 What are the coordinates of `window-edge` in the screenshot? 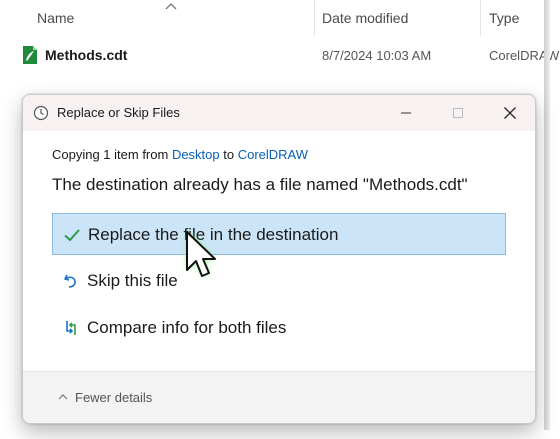 It's located at (547, 215).